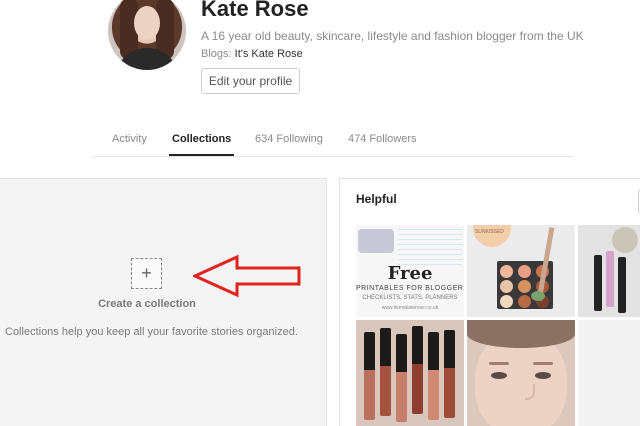 This screenshot has height=426, width=640. I want to click on flower-image, so click(376, 241).